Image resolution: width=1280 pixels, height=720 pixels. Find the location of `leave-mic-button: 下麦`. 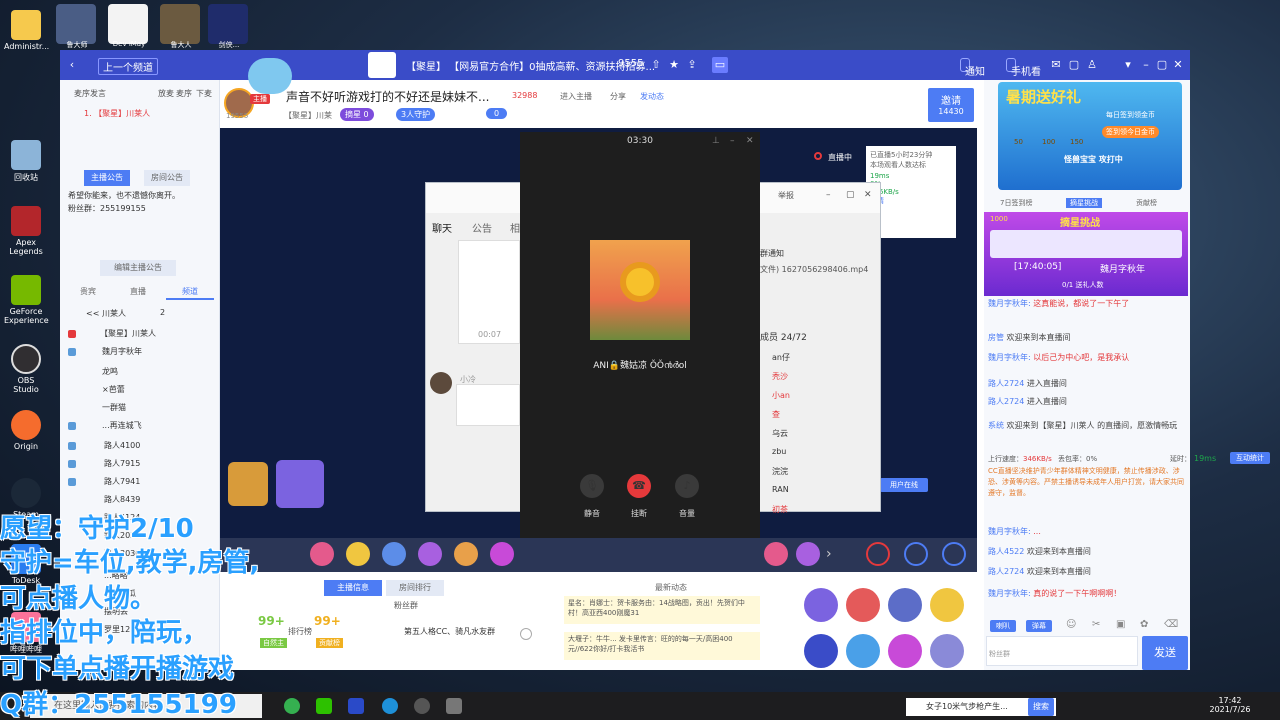

leave-mic-button: 下麦 is located at coordinates (204, 93).